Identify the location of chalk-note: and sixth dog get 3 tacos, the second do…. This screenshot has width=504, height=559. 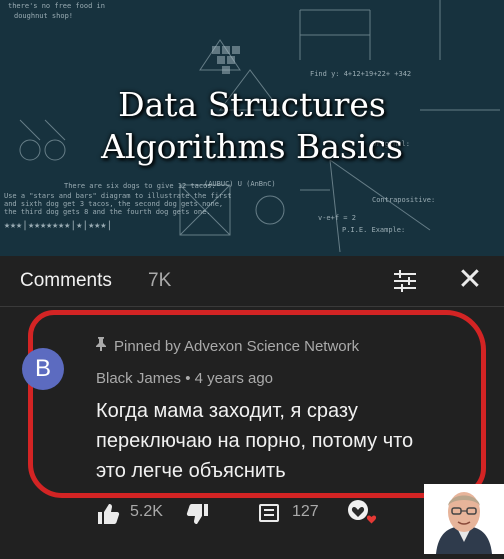
(114, 204).